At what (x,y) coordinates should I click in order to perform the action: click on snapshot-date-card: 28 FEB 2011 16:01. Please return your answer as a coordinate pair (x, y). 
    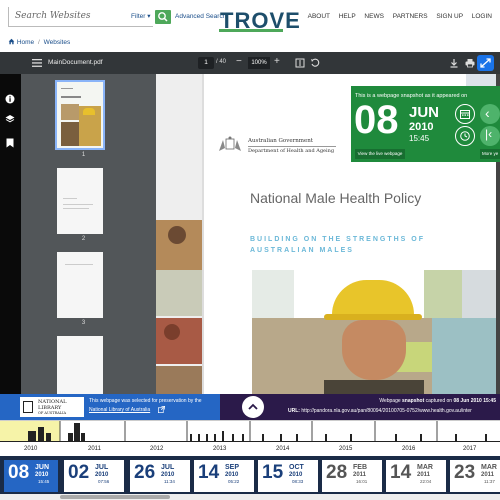
    Looking at the image, I should click on (352, 476).